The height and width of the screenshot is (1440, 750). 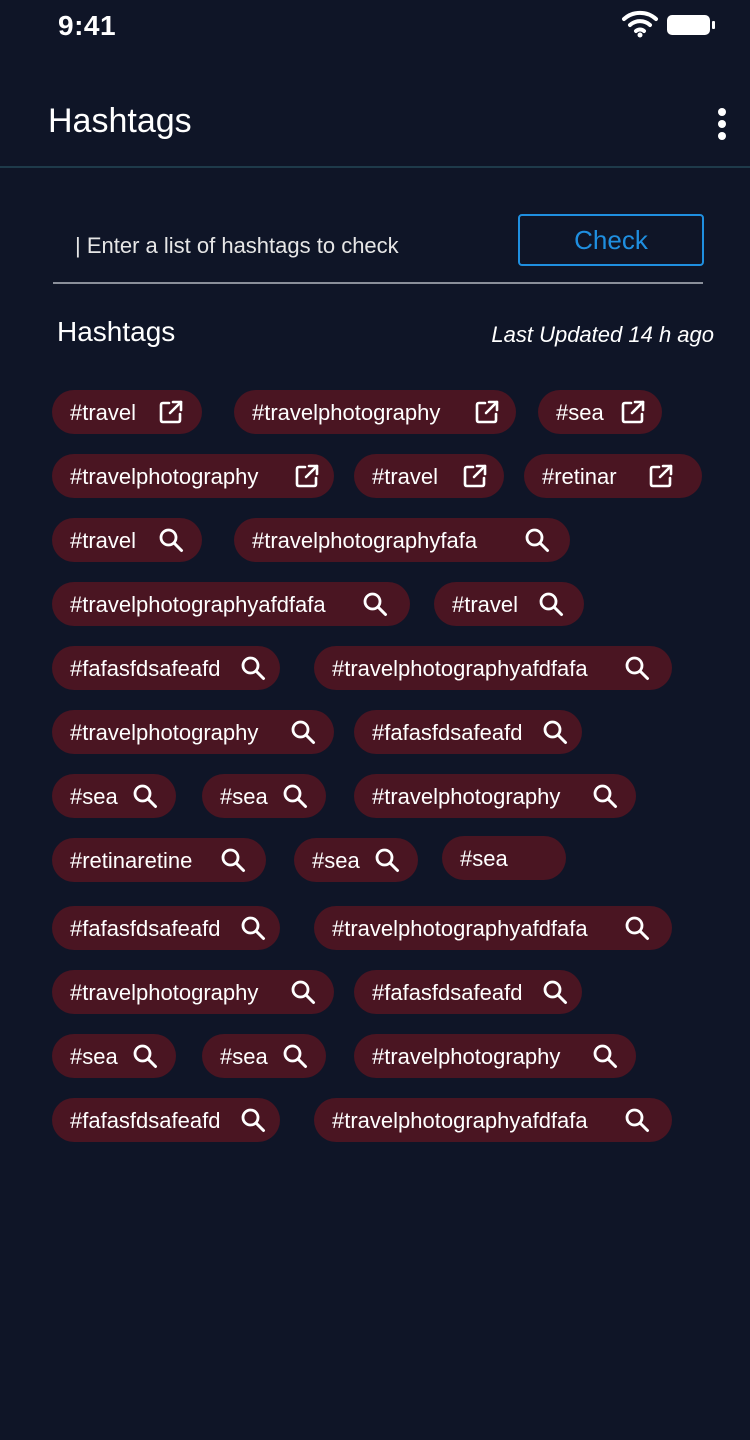 I want to click on status-time: 9:41, so click(x=87, y=25).